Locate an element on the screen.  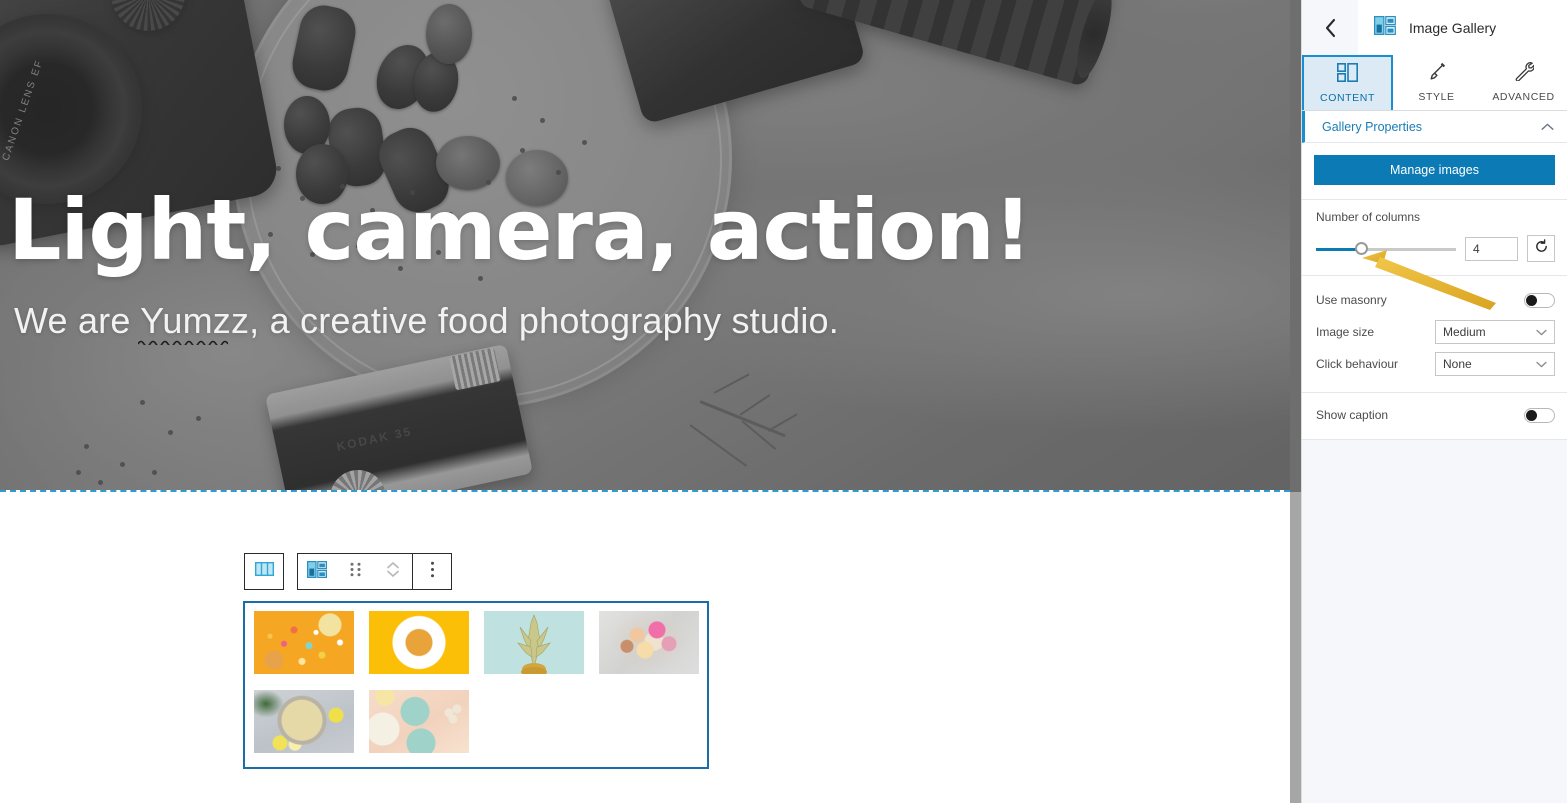
show-caption-label: Show caption is located at coordinates (1352, 415).